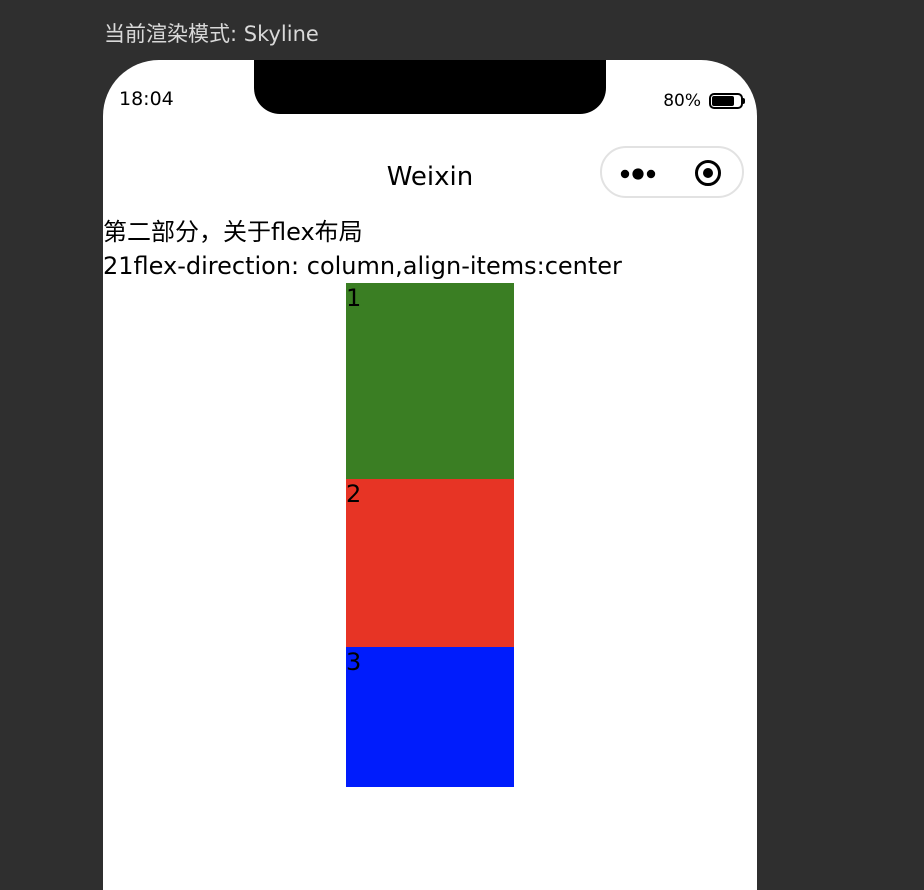 Image resolution: width=924 pixels, height=890 pixels. What do you see at coordinates (704, 101) in the screenshot?
I see `status-right: 80%` at bounding box center [704, 101].